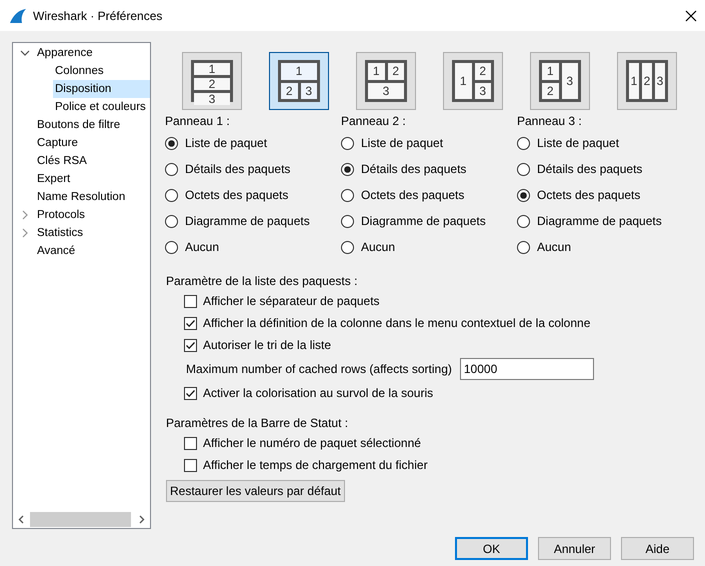  Describe the element at coordinates (396, 323) in the screenshot. I see `checkbox-label: Afficher la définition de la colonne dans le menu contextuel de la colonne` at that location.